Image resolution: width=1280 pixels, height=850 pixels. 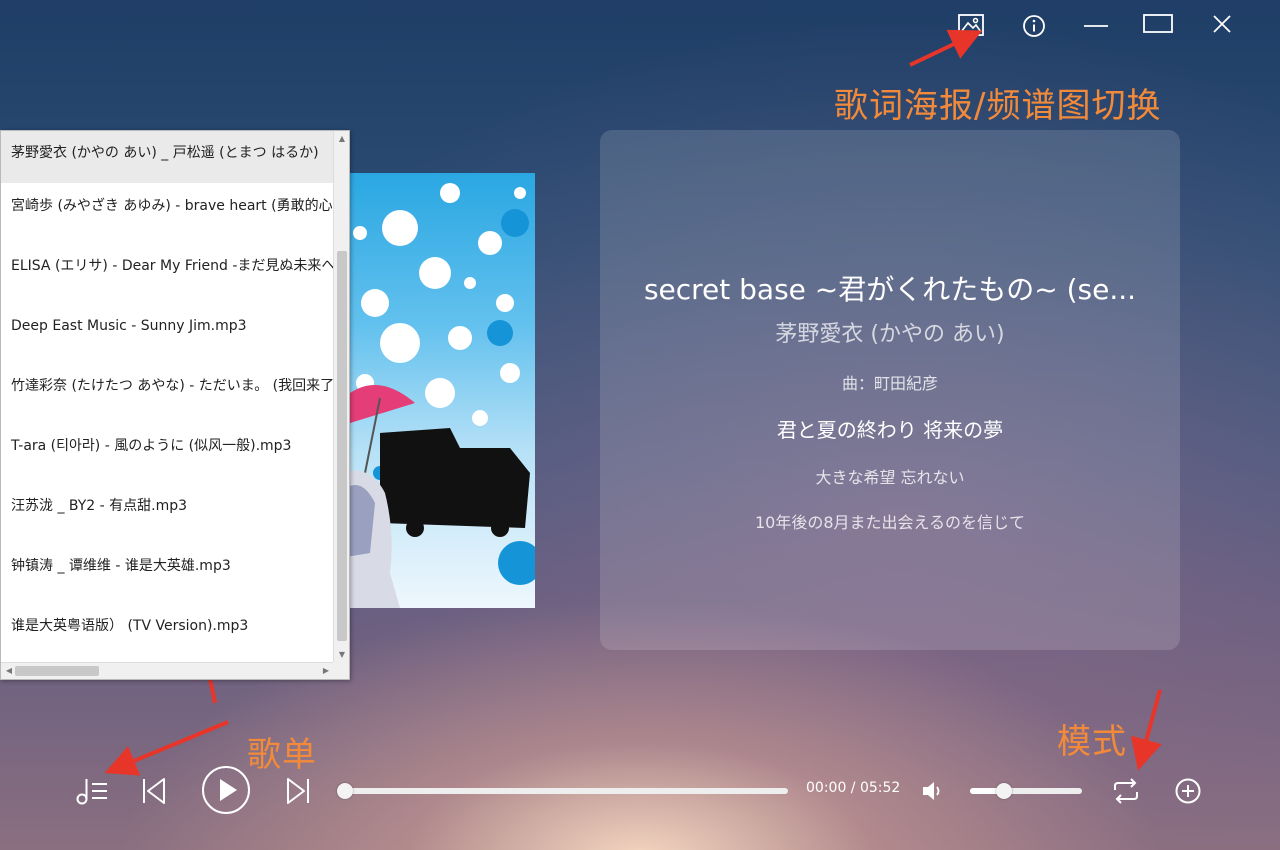 What do you see at coordinates (341, 670) in the screenshot?
I see `scrollbar-corner` at bounding box center [341, 670].